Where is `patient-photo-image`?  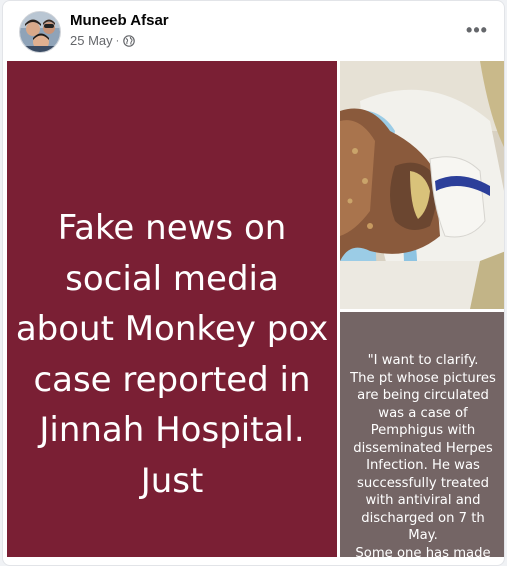 patient-photo-image is located at coordinates (422, 185).